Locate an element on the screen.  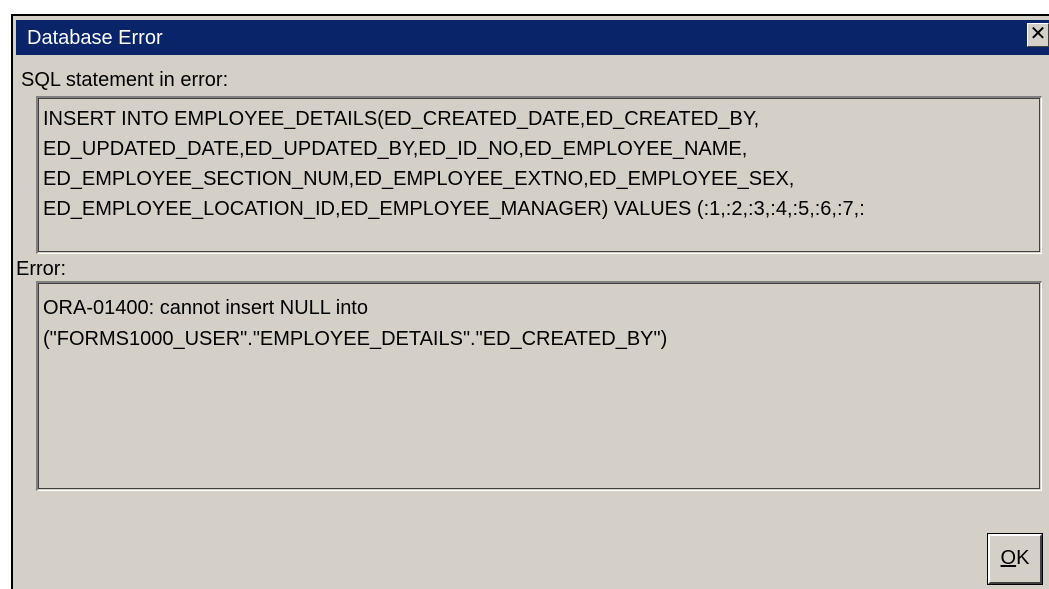
close-icon: ✕ is located at coordinates (1038, 34).